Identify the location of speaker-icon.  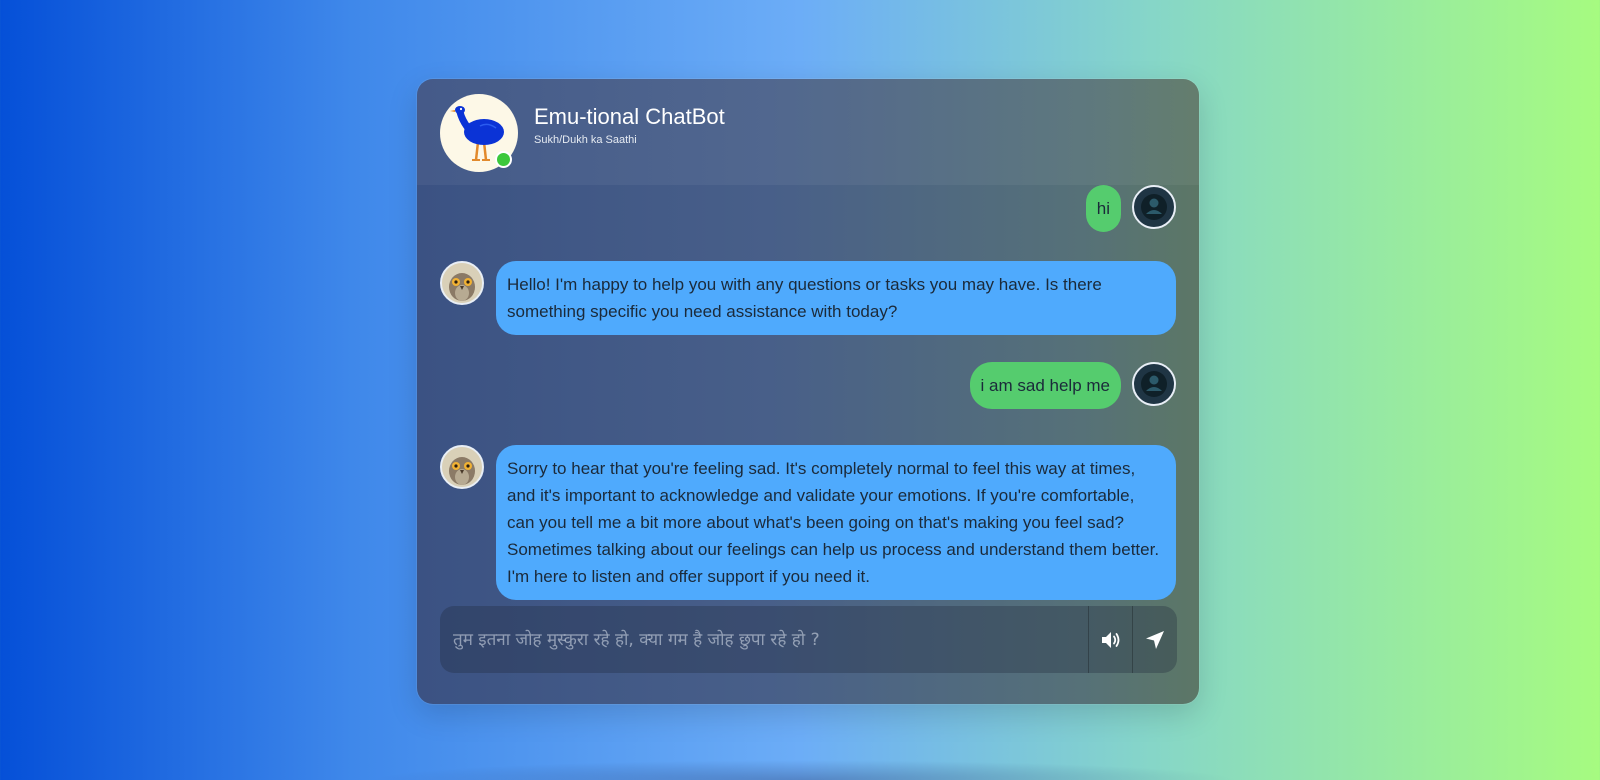
(1111, 639).